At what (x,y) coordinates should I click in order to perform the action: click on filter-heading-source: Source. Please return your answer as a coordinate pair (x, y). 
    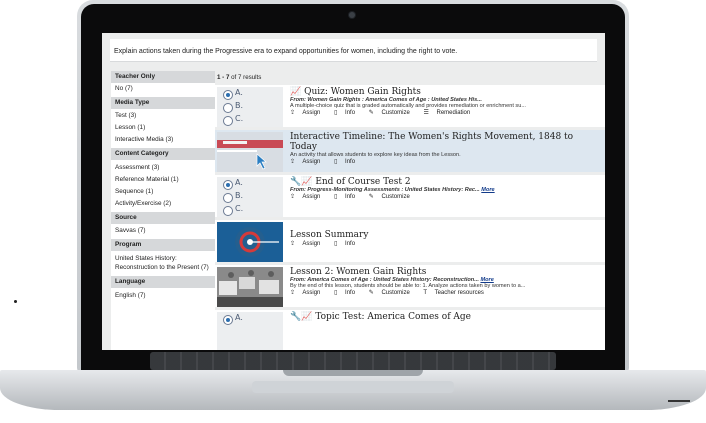
    Looking at the image, I should click on (163, 218).